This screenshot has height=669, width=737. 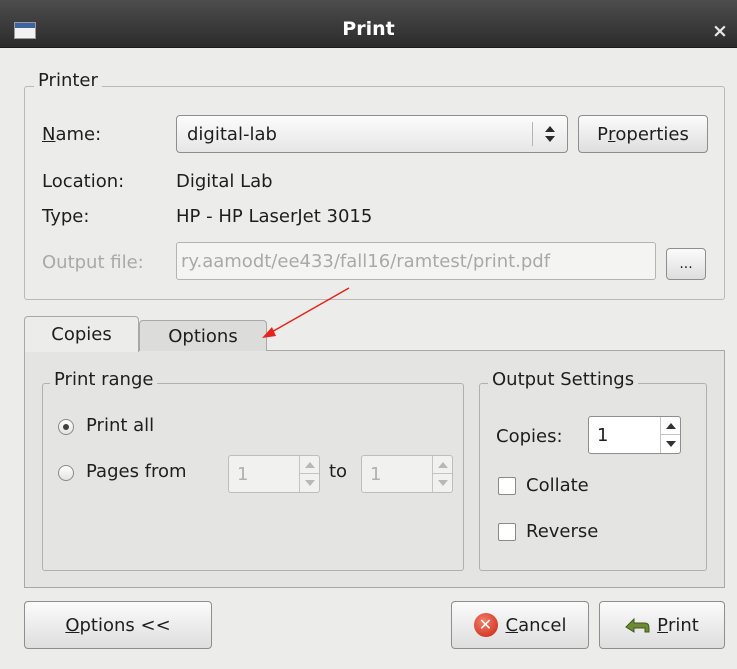 What do you see at coordinates (72, 134) in the screenshot?
I see `name-label: Name:` at bounding box center [72, 134].